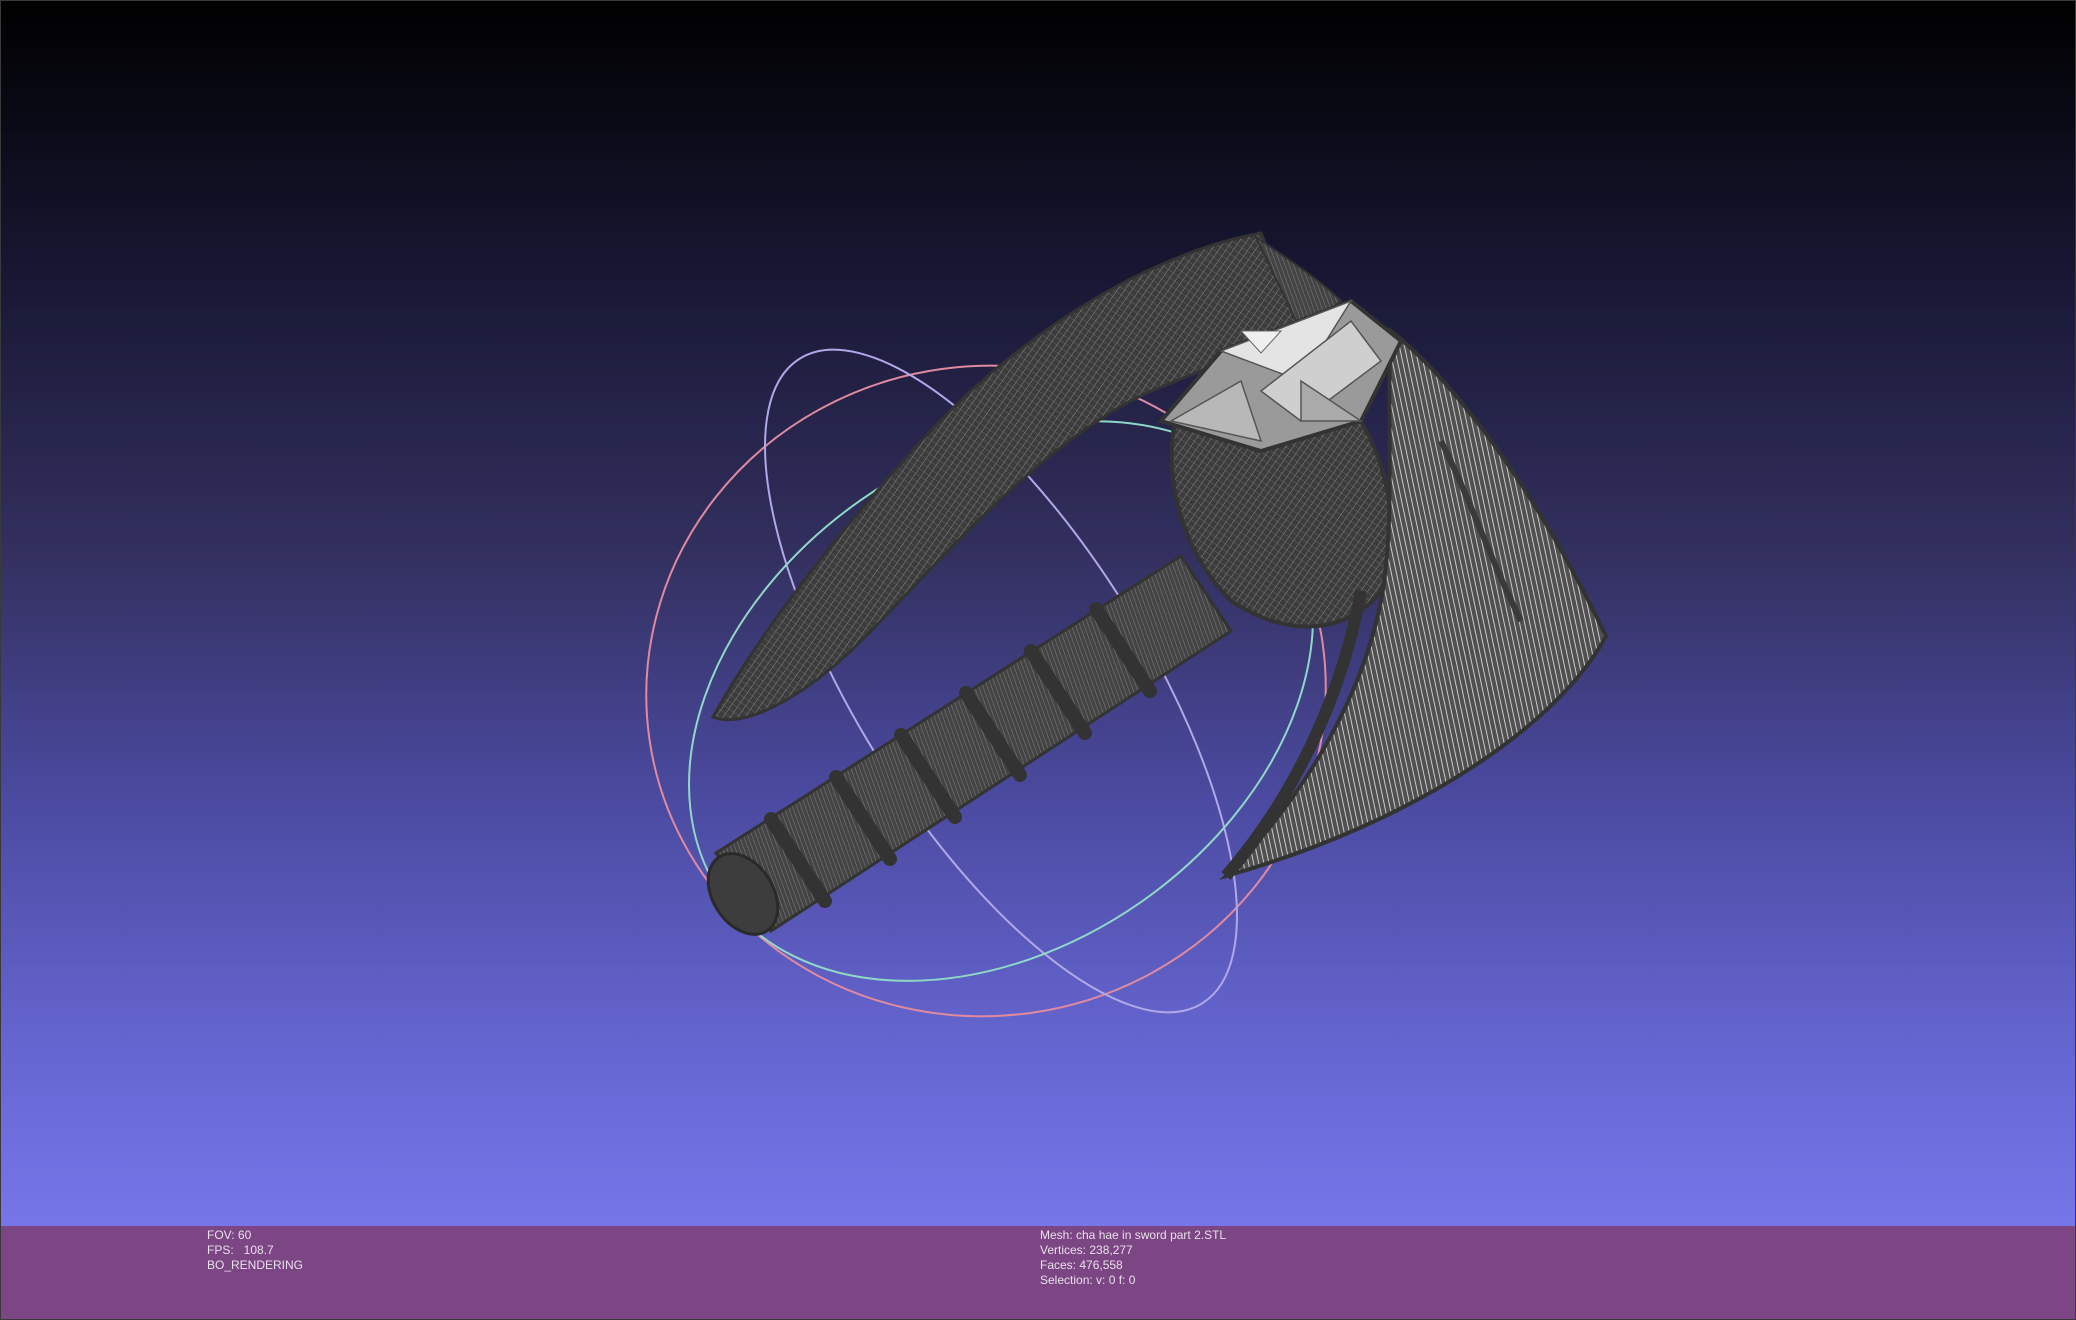  What do you see at coordinates (1081, 1264) in the screenshot?
I see `faces-count-text: Faces: 476,558` at bounding box center [1081, 1264].